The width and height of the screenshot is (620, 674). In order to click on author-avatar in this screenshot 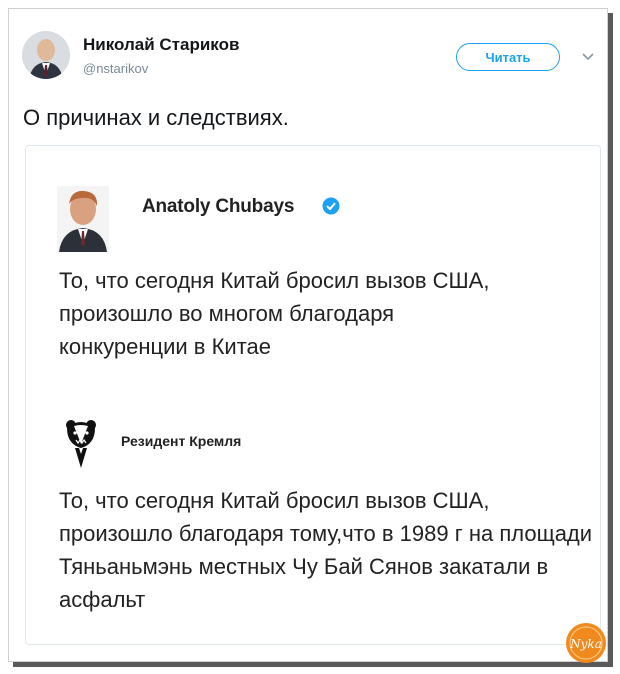, I will do `click(46, 55)`.